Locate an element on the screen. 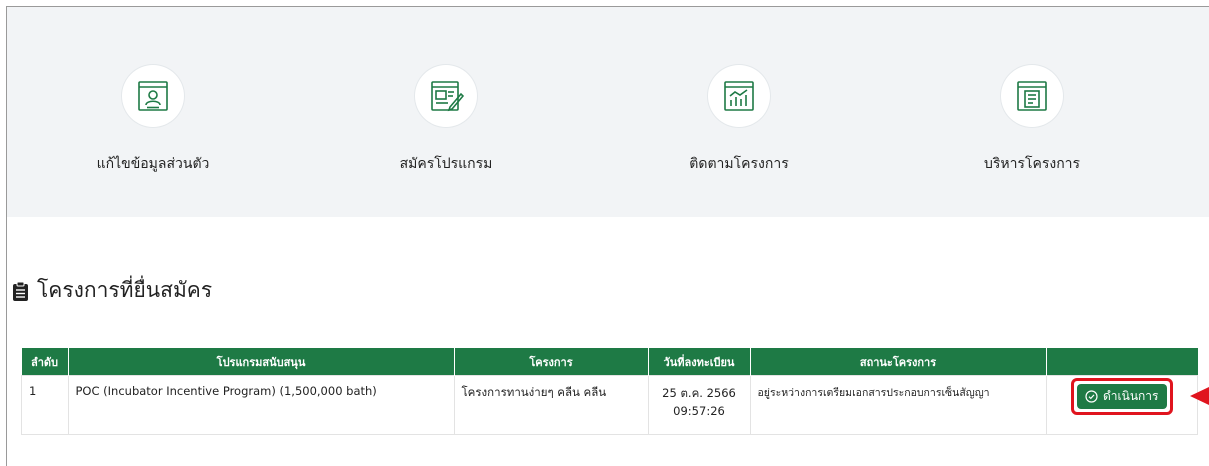  menu-item-track-project: ติดตามโครงการ is located at coordinates (739, 120).